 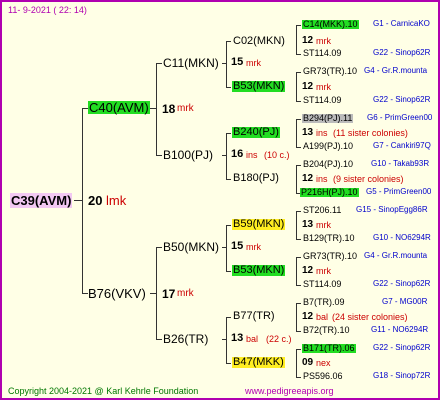 What do you see at coordinates (323, 363) in the screenshot?
I see `breeder-gen3-8: nex` at bounding box center [323, 363].